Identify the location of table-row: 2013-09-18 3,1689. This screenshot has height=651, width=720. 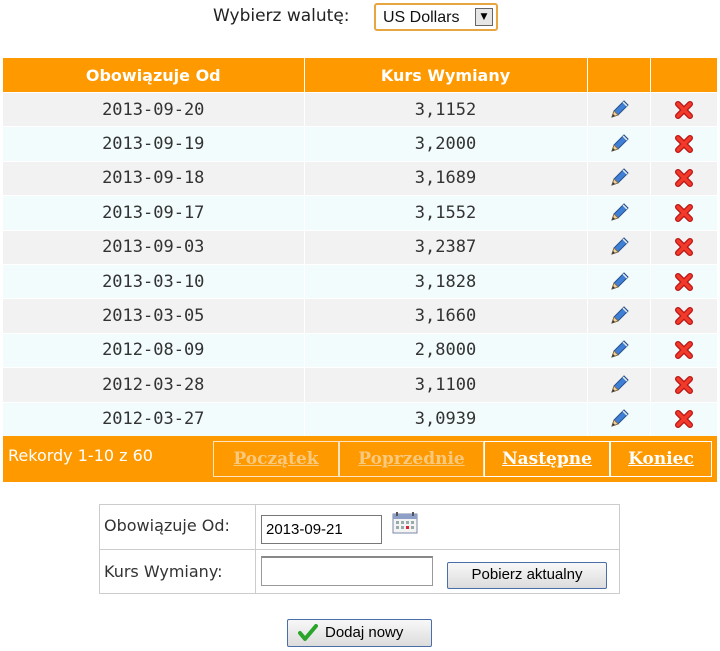
(360, 178).